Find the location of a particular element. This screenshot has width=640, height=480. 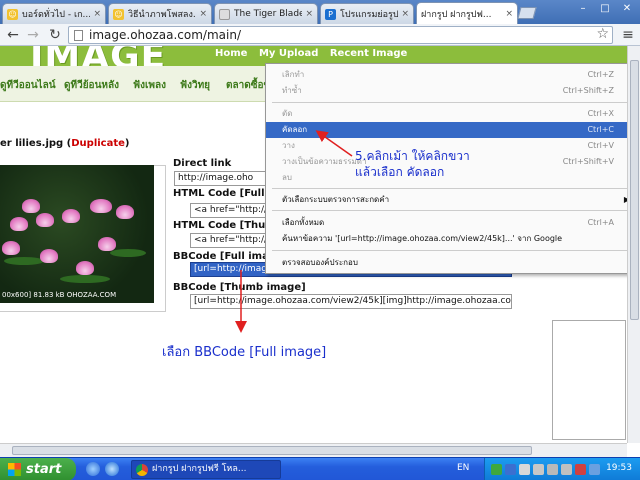

file-title: er lilies.jpg (Duplicate) is located at coordinates (65, 143).